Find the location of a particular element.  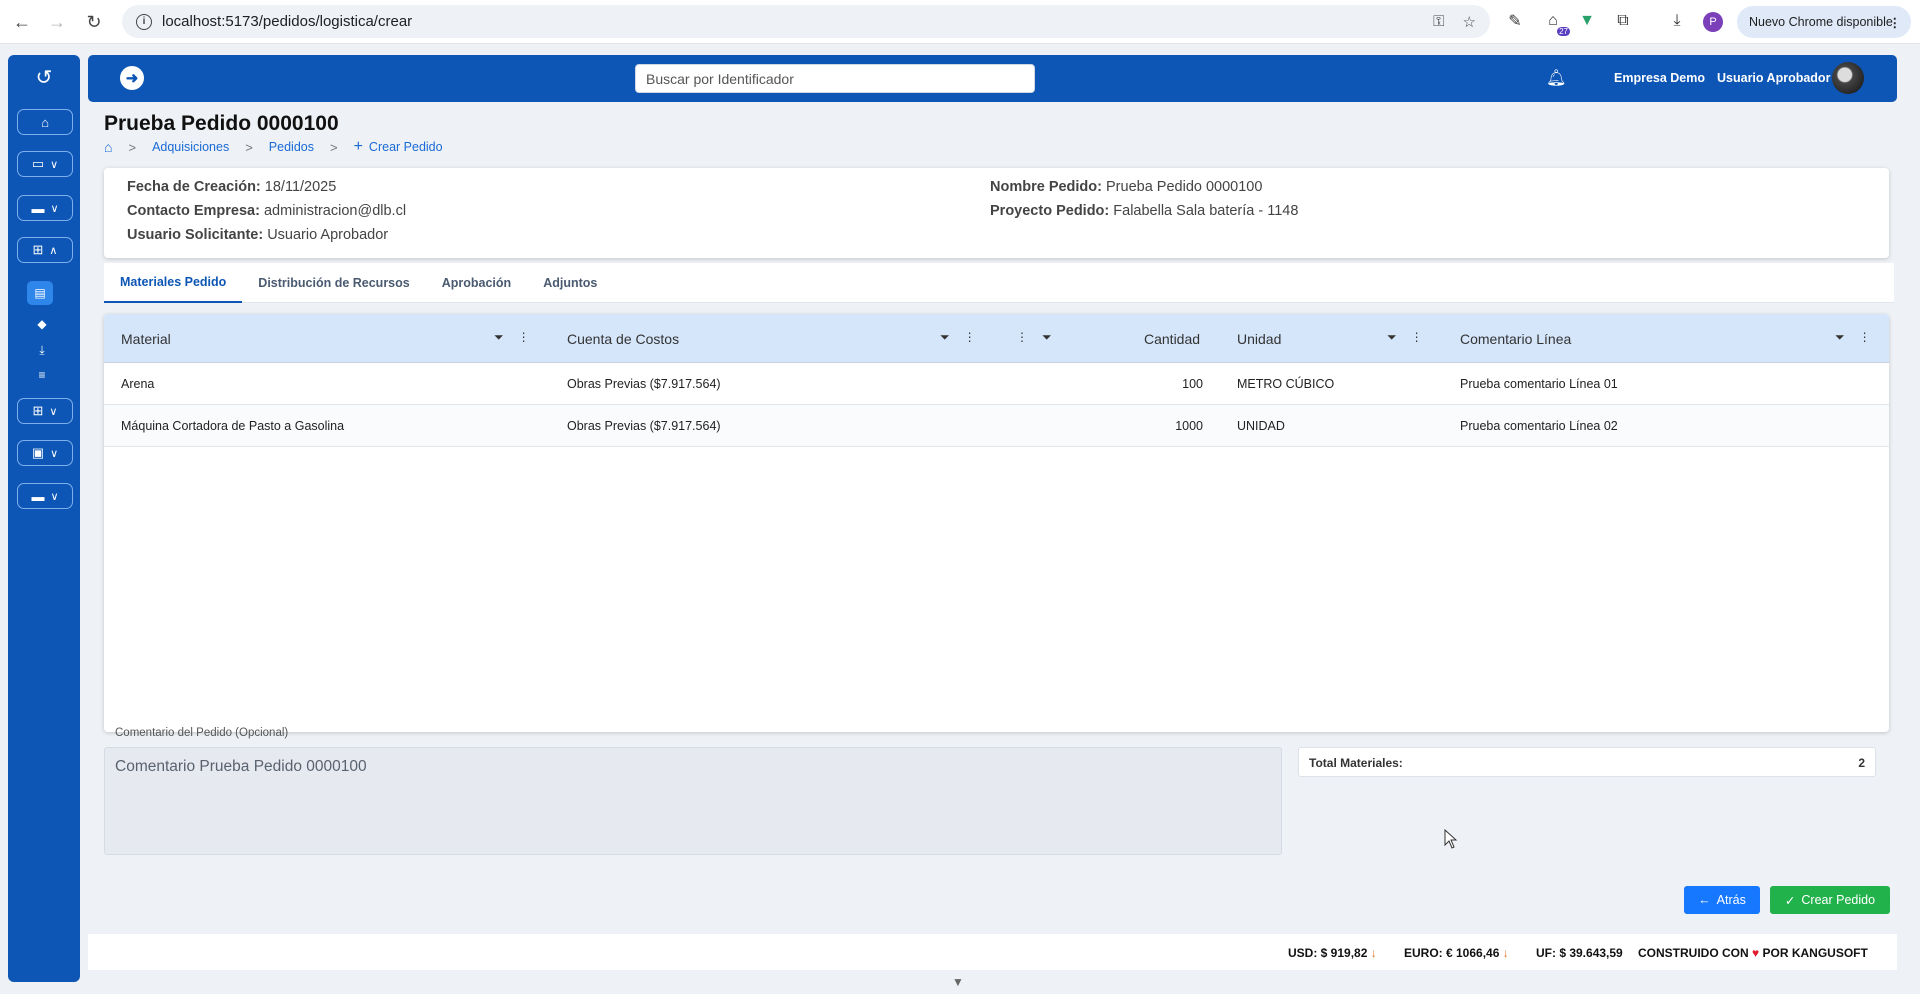

sidebar-hierarchy-menu: ⊞ ∨ is located at coordinates (45, 411).